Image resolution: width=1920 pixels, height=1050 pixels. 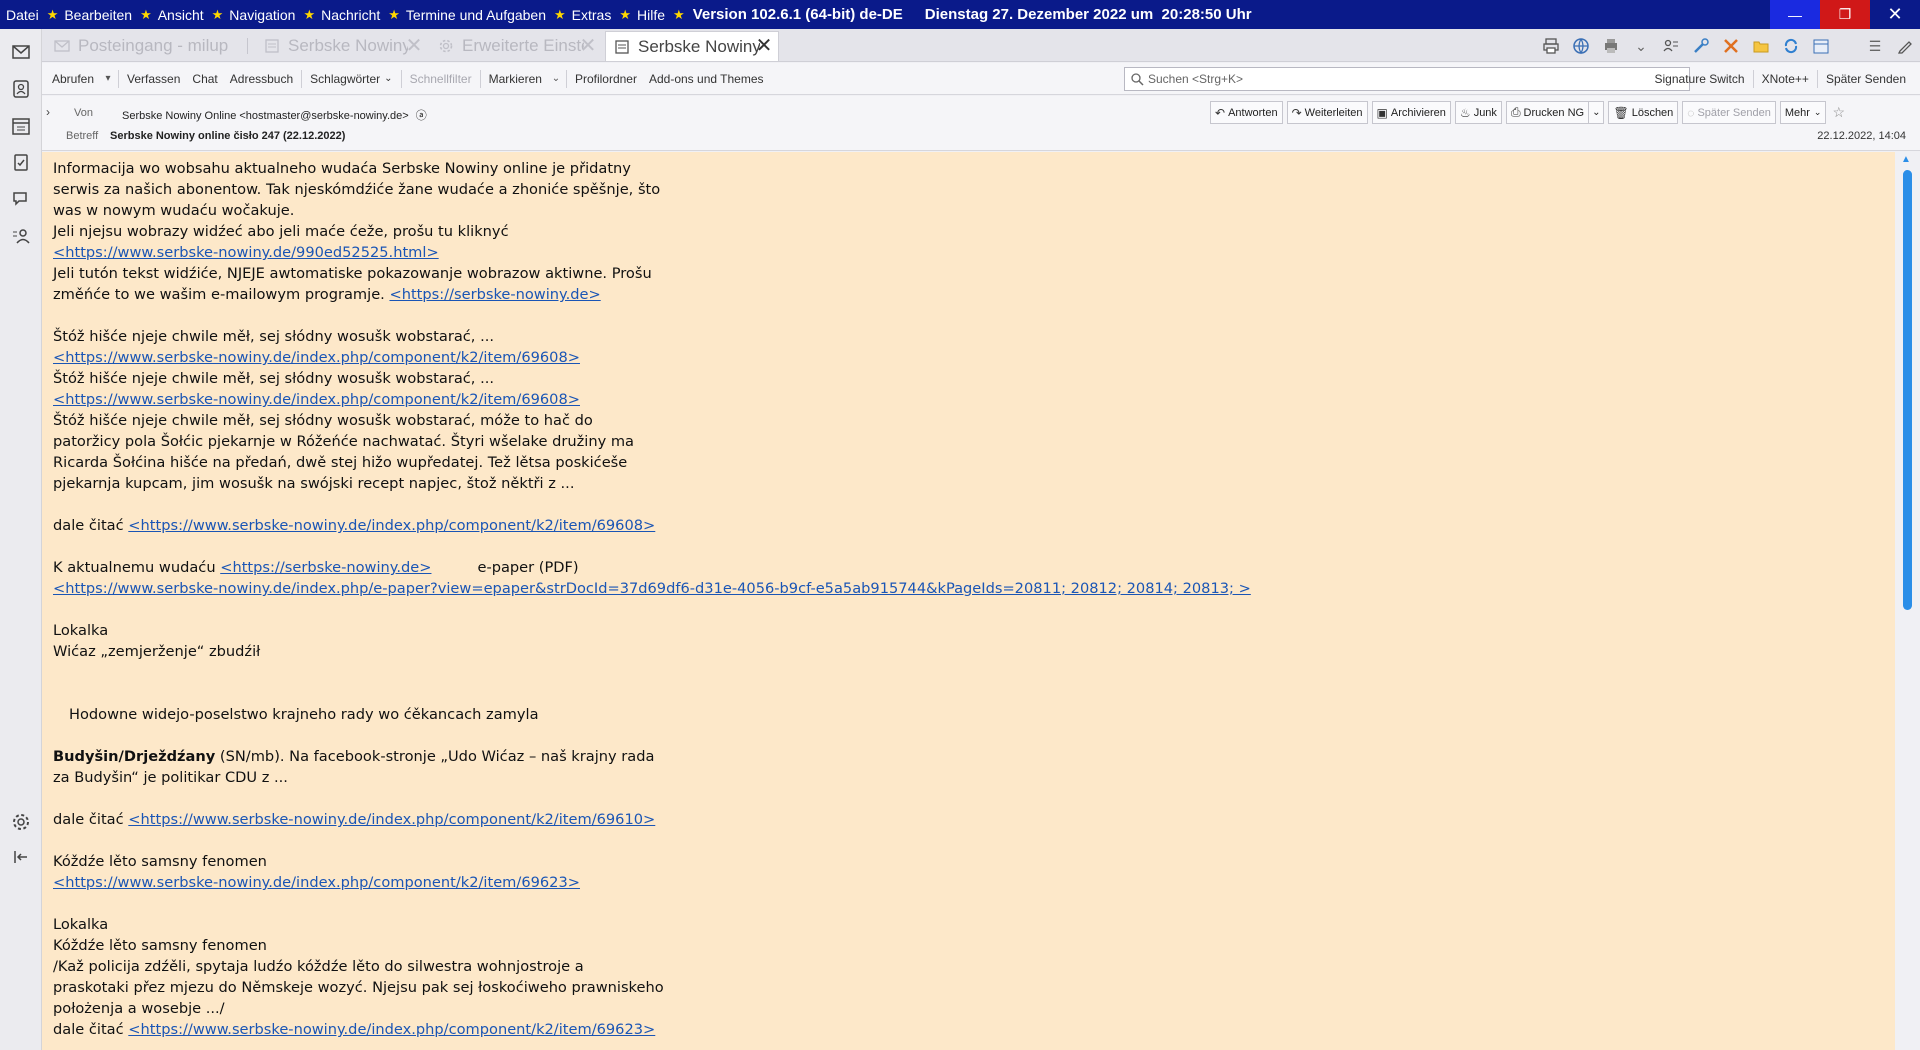 What do you see at coordinates (692, 46) in the screenshot?
I see `tab-message-active: Serbske Nowiny o ✕` at bounding box center [692, 46].